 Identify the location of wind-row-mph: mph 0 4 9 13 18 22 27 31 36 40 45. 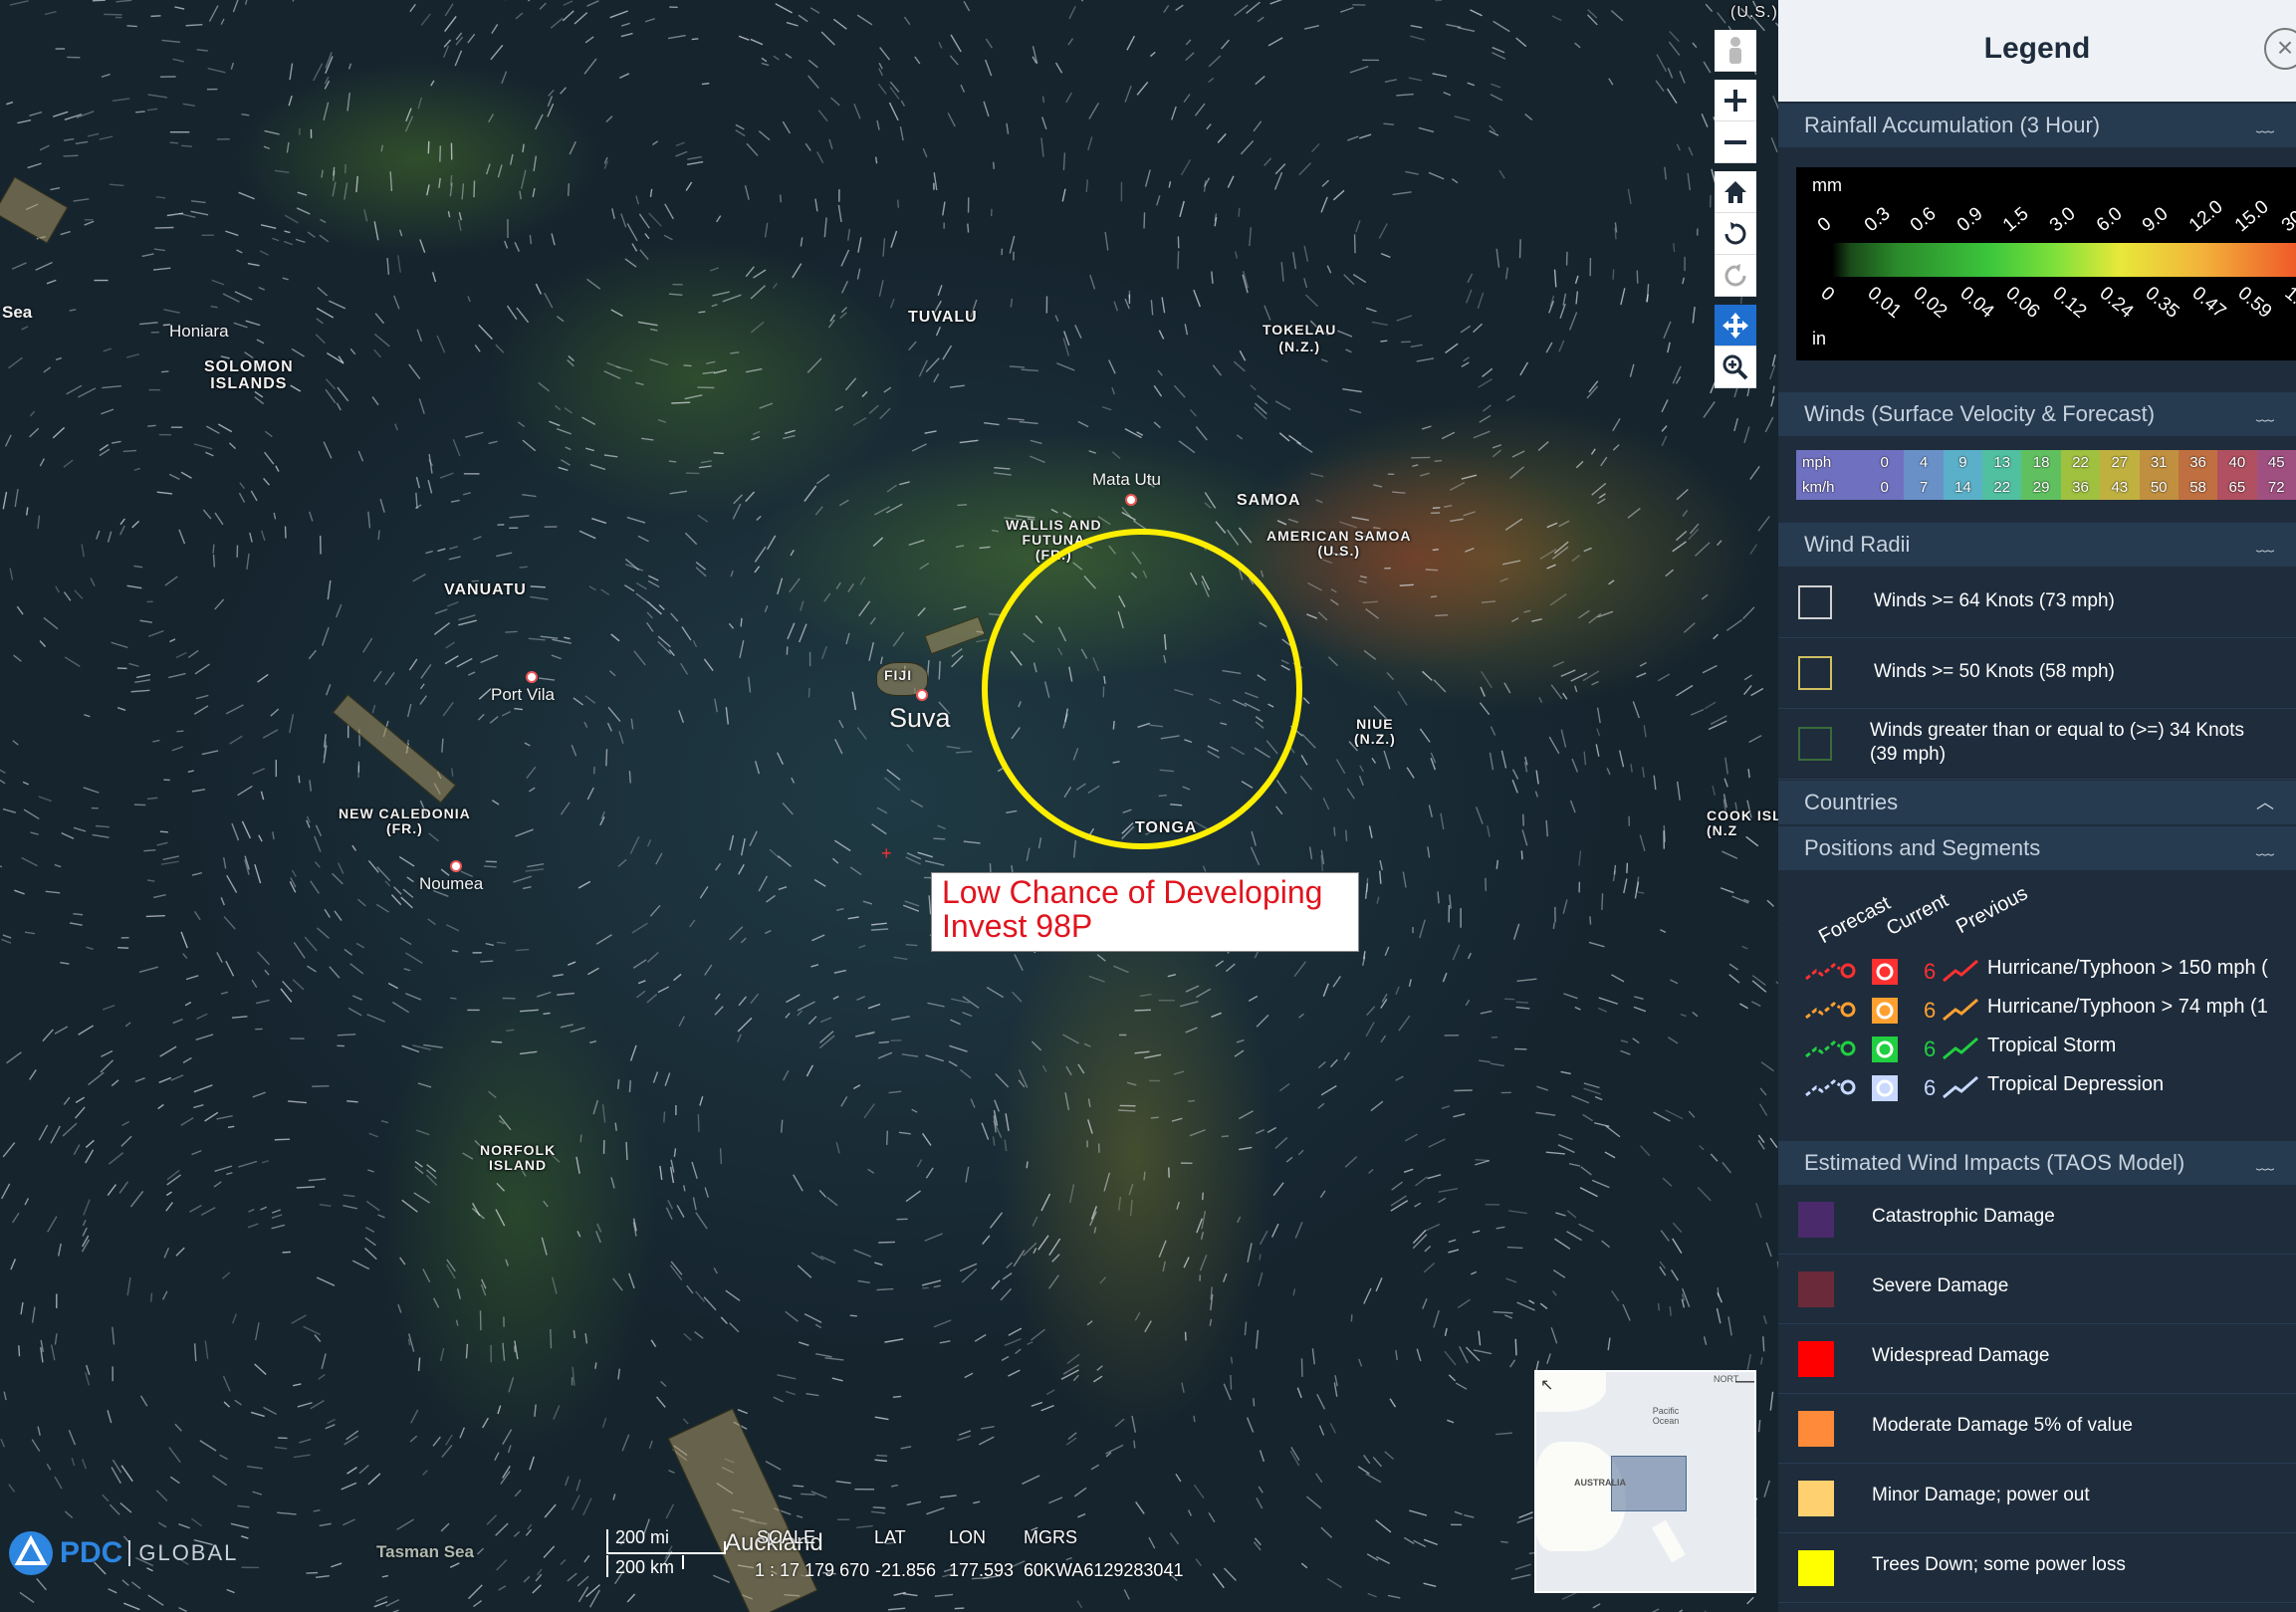
(2046, 463).